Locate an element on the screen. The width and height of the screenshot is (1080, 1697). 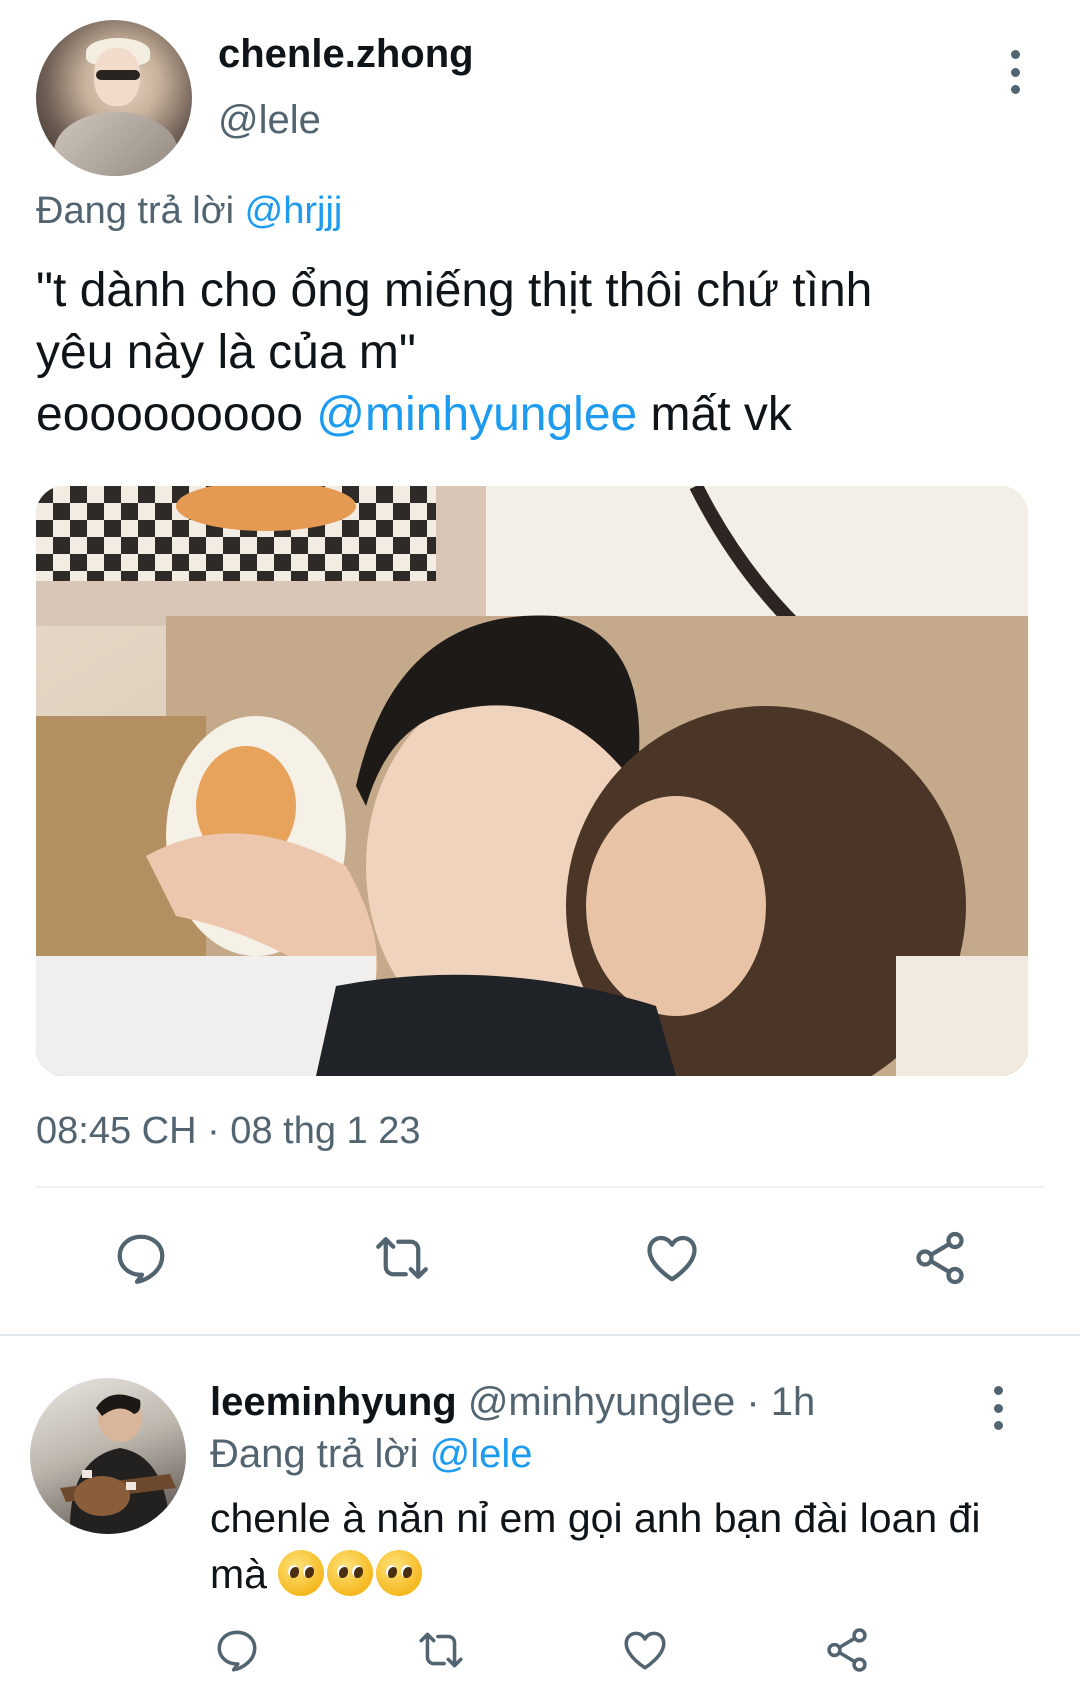
reply-avatar-illustration is located at coordinates (118, 1464).